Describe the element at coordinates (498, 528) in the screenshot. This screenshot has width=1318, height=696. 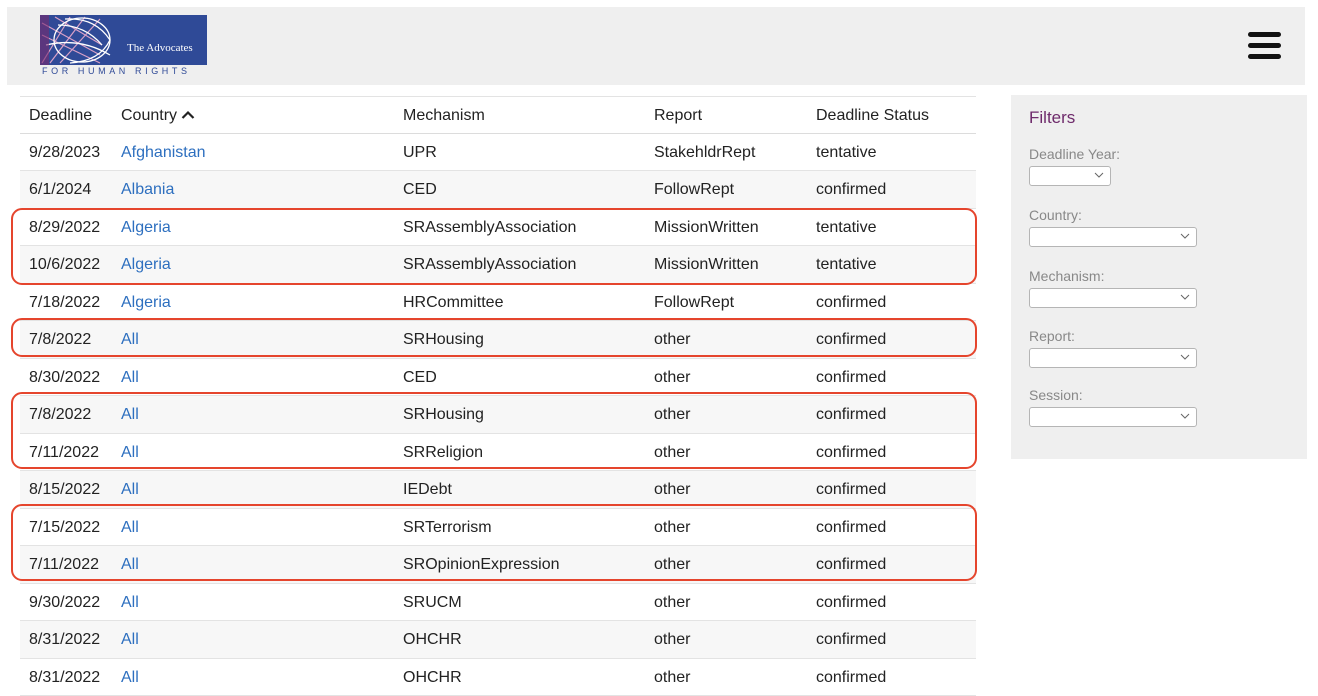
I see `table-row: 7/15/2022AllSRTerrorismotherconfirmed` at that location.